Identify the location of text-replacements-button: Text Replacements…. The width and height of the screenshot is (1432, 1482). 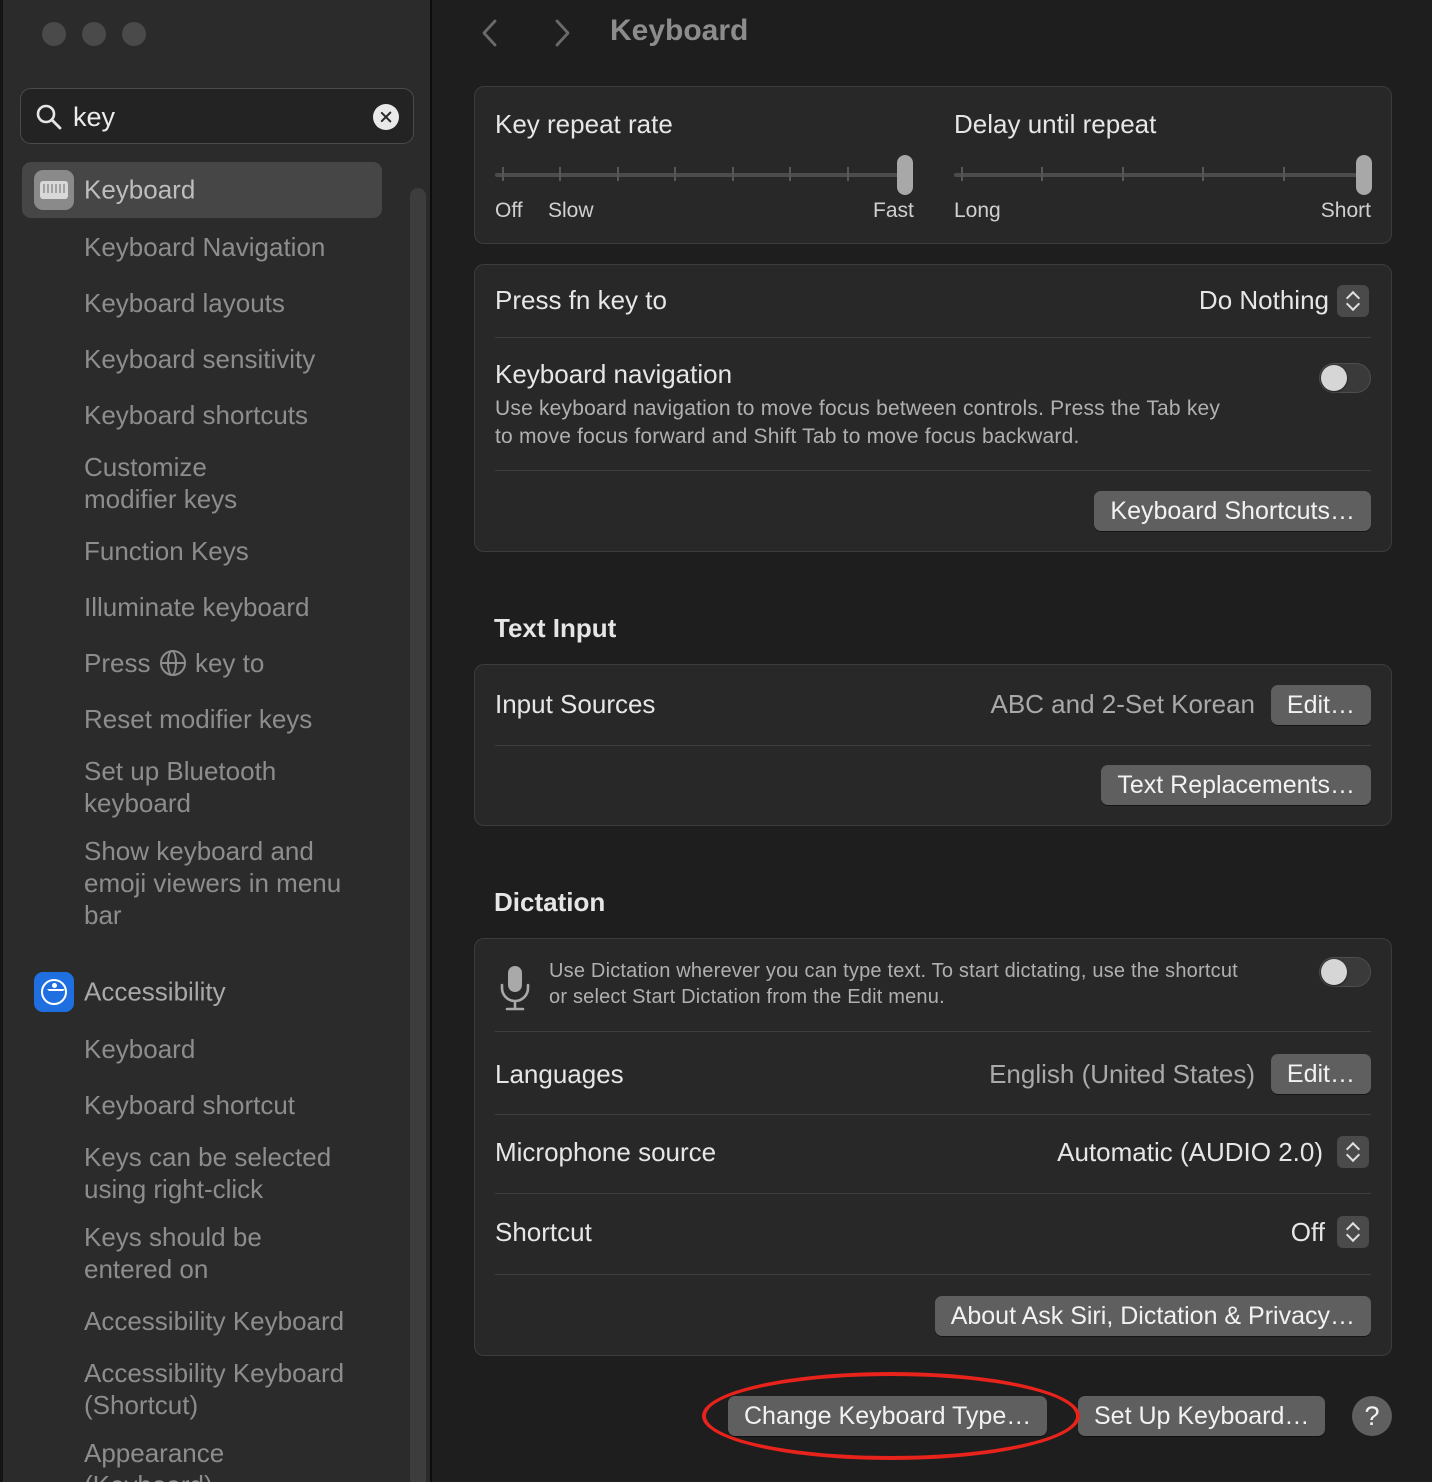
(1236, 785).